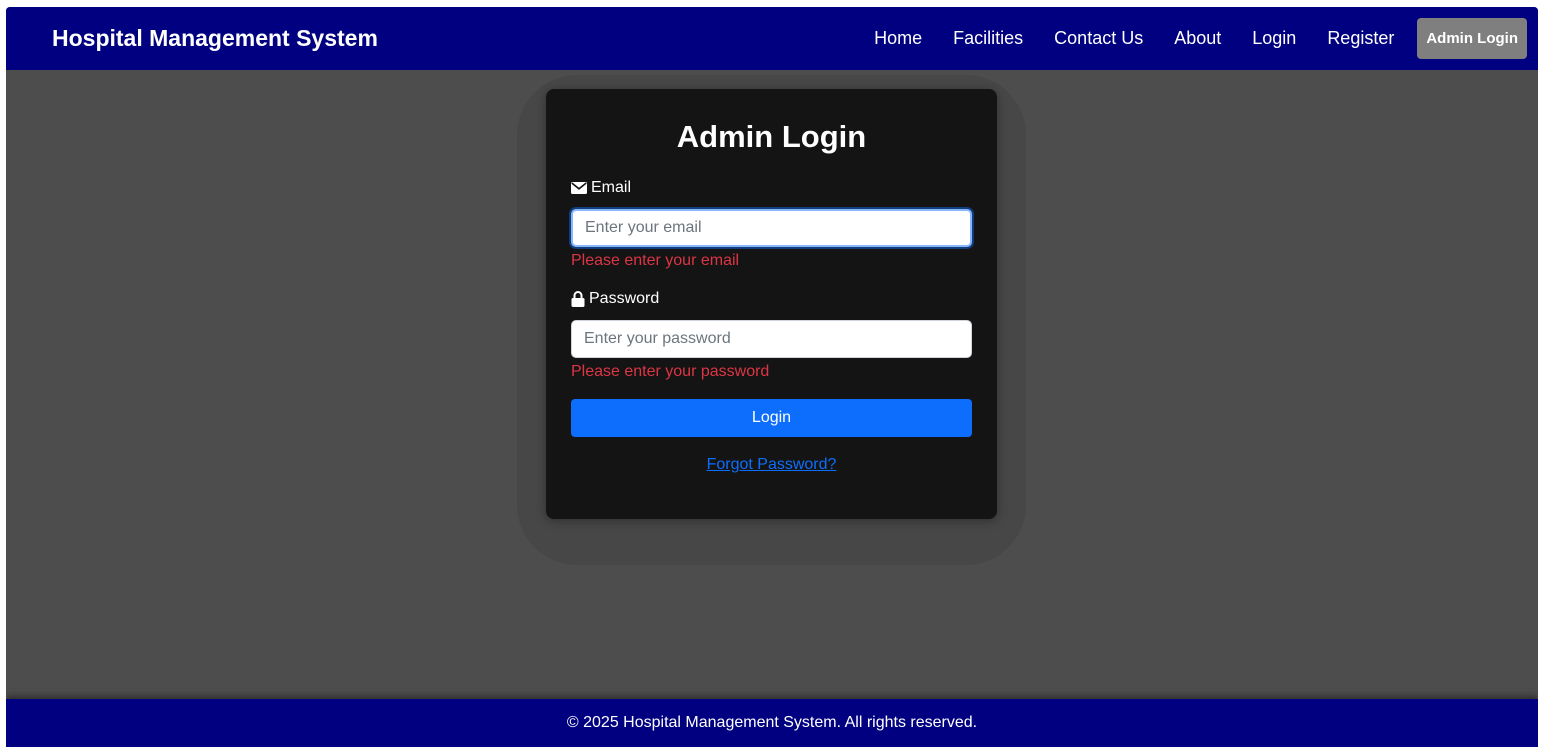 The width and height of the screenshot is (1544, 747). Describe the element at coordinates (578, 299) in the screenshot. I see `lock-icon` at that location.